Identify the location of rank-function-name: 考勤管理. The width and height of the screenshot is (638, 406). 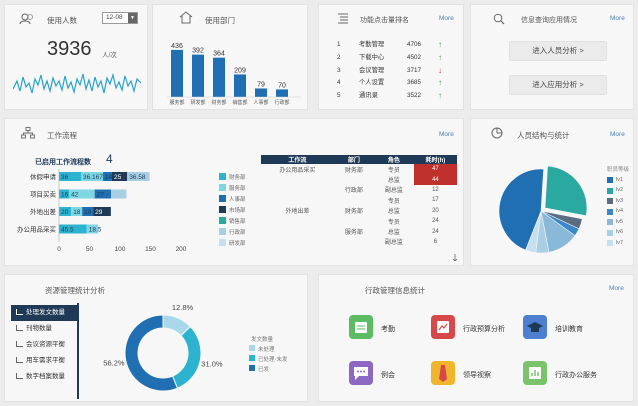
(371, 45).